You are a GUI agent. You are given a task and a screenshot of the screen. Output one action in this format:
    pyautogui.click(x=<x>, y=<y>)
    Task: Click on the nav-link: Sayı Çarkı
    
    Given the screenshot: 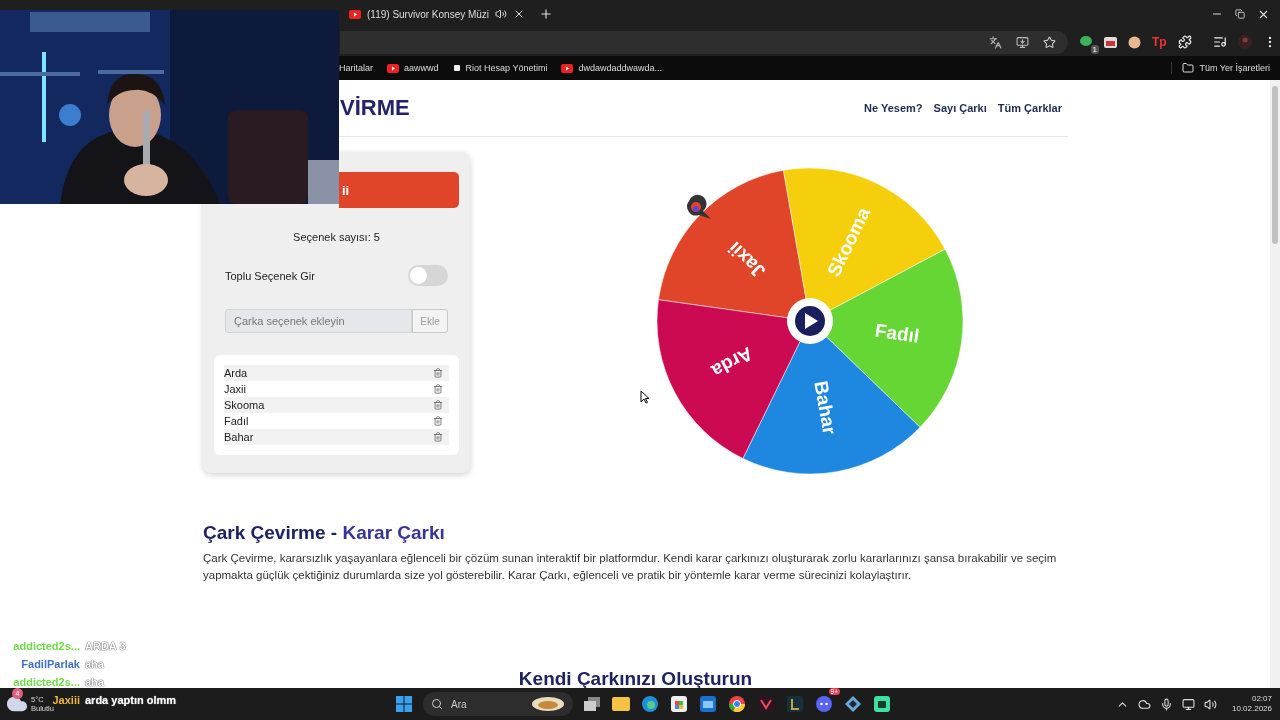 What is the action you would take?
    pyautogui.click(x=960, y=108)
    